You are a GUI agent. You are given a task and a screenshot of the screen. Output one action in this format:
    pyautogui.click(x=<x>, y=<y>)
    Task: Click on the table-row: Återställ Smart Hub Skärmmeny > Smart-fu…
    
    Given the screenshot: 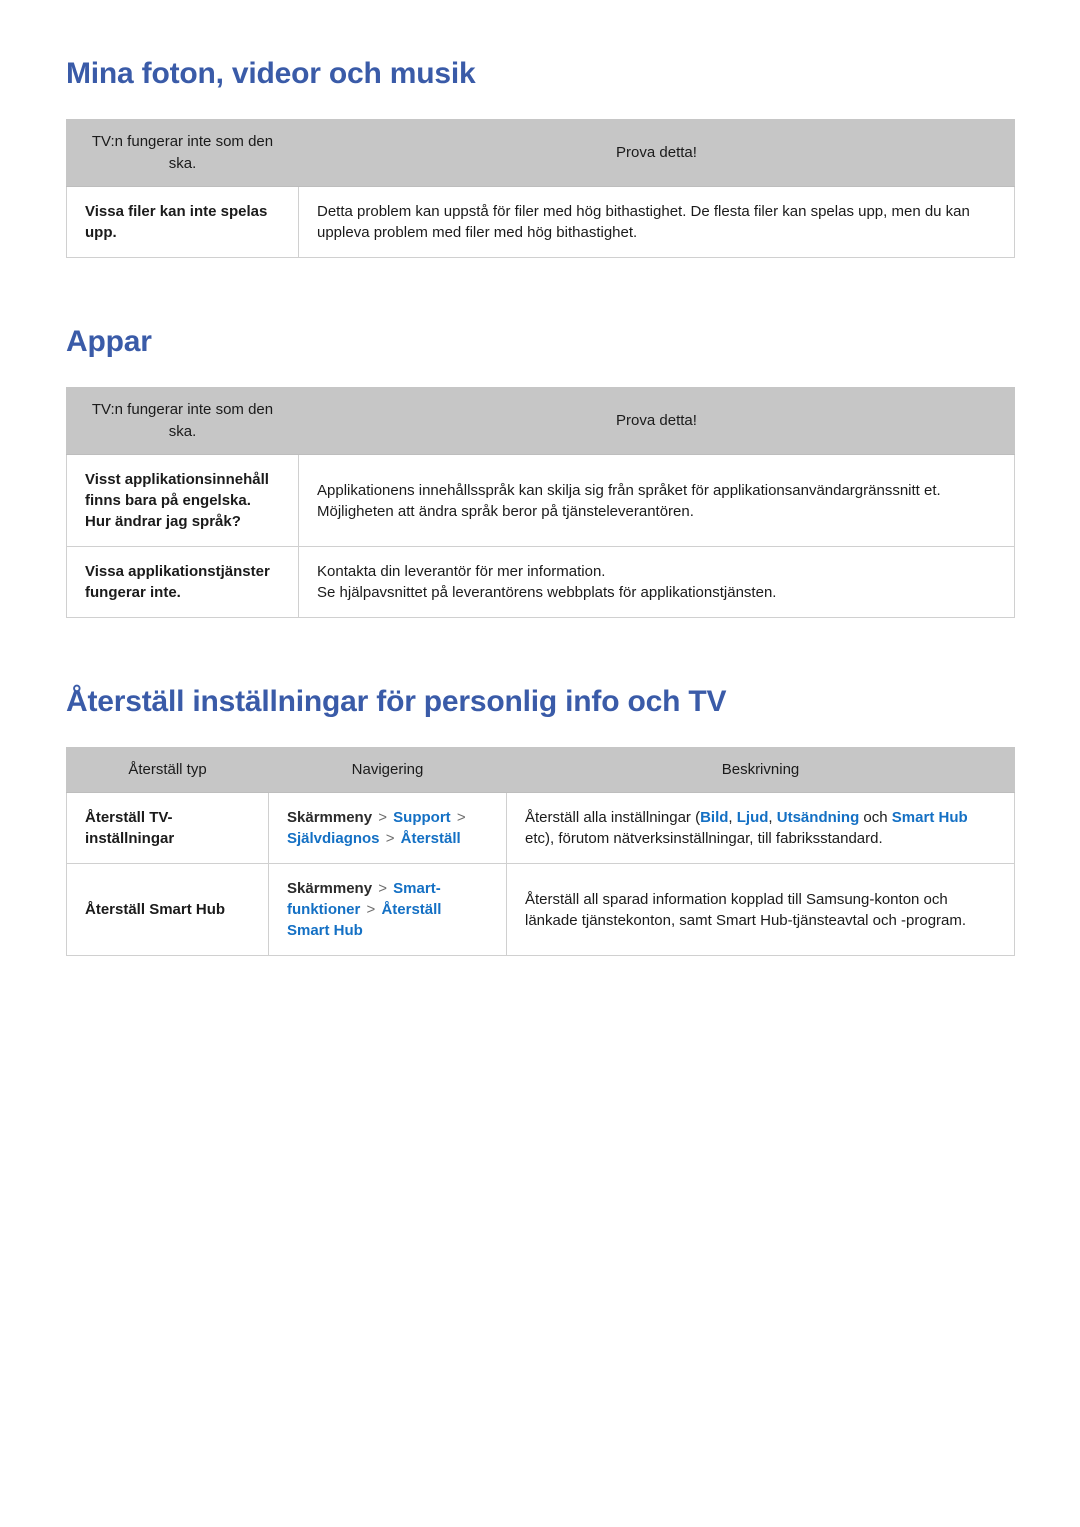 What is the action you would take?
    pyautogui.click(x=540, y=909)
    